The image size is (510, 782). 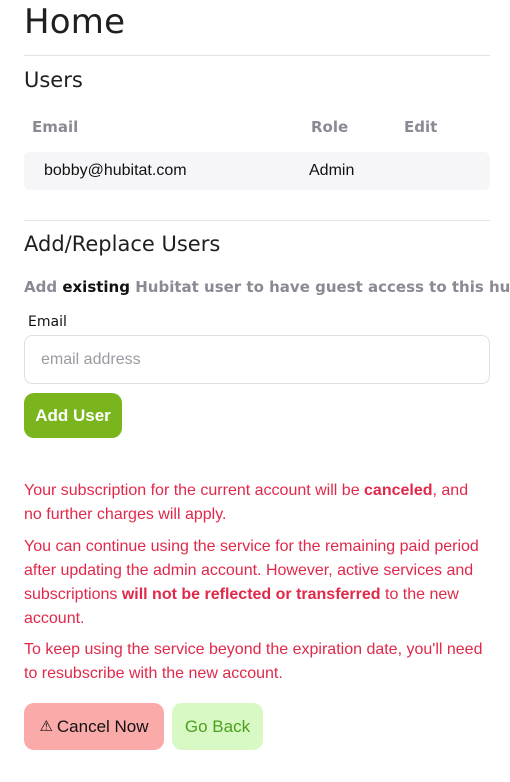 I want to click on column-header-edit: Edit, so click(x=421, y=127).